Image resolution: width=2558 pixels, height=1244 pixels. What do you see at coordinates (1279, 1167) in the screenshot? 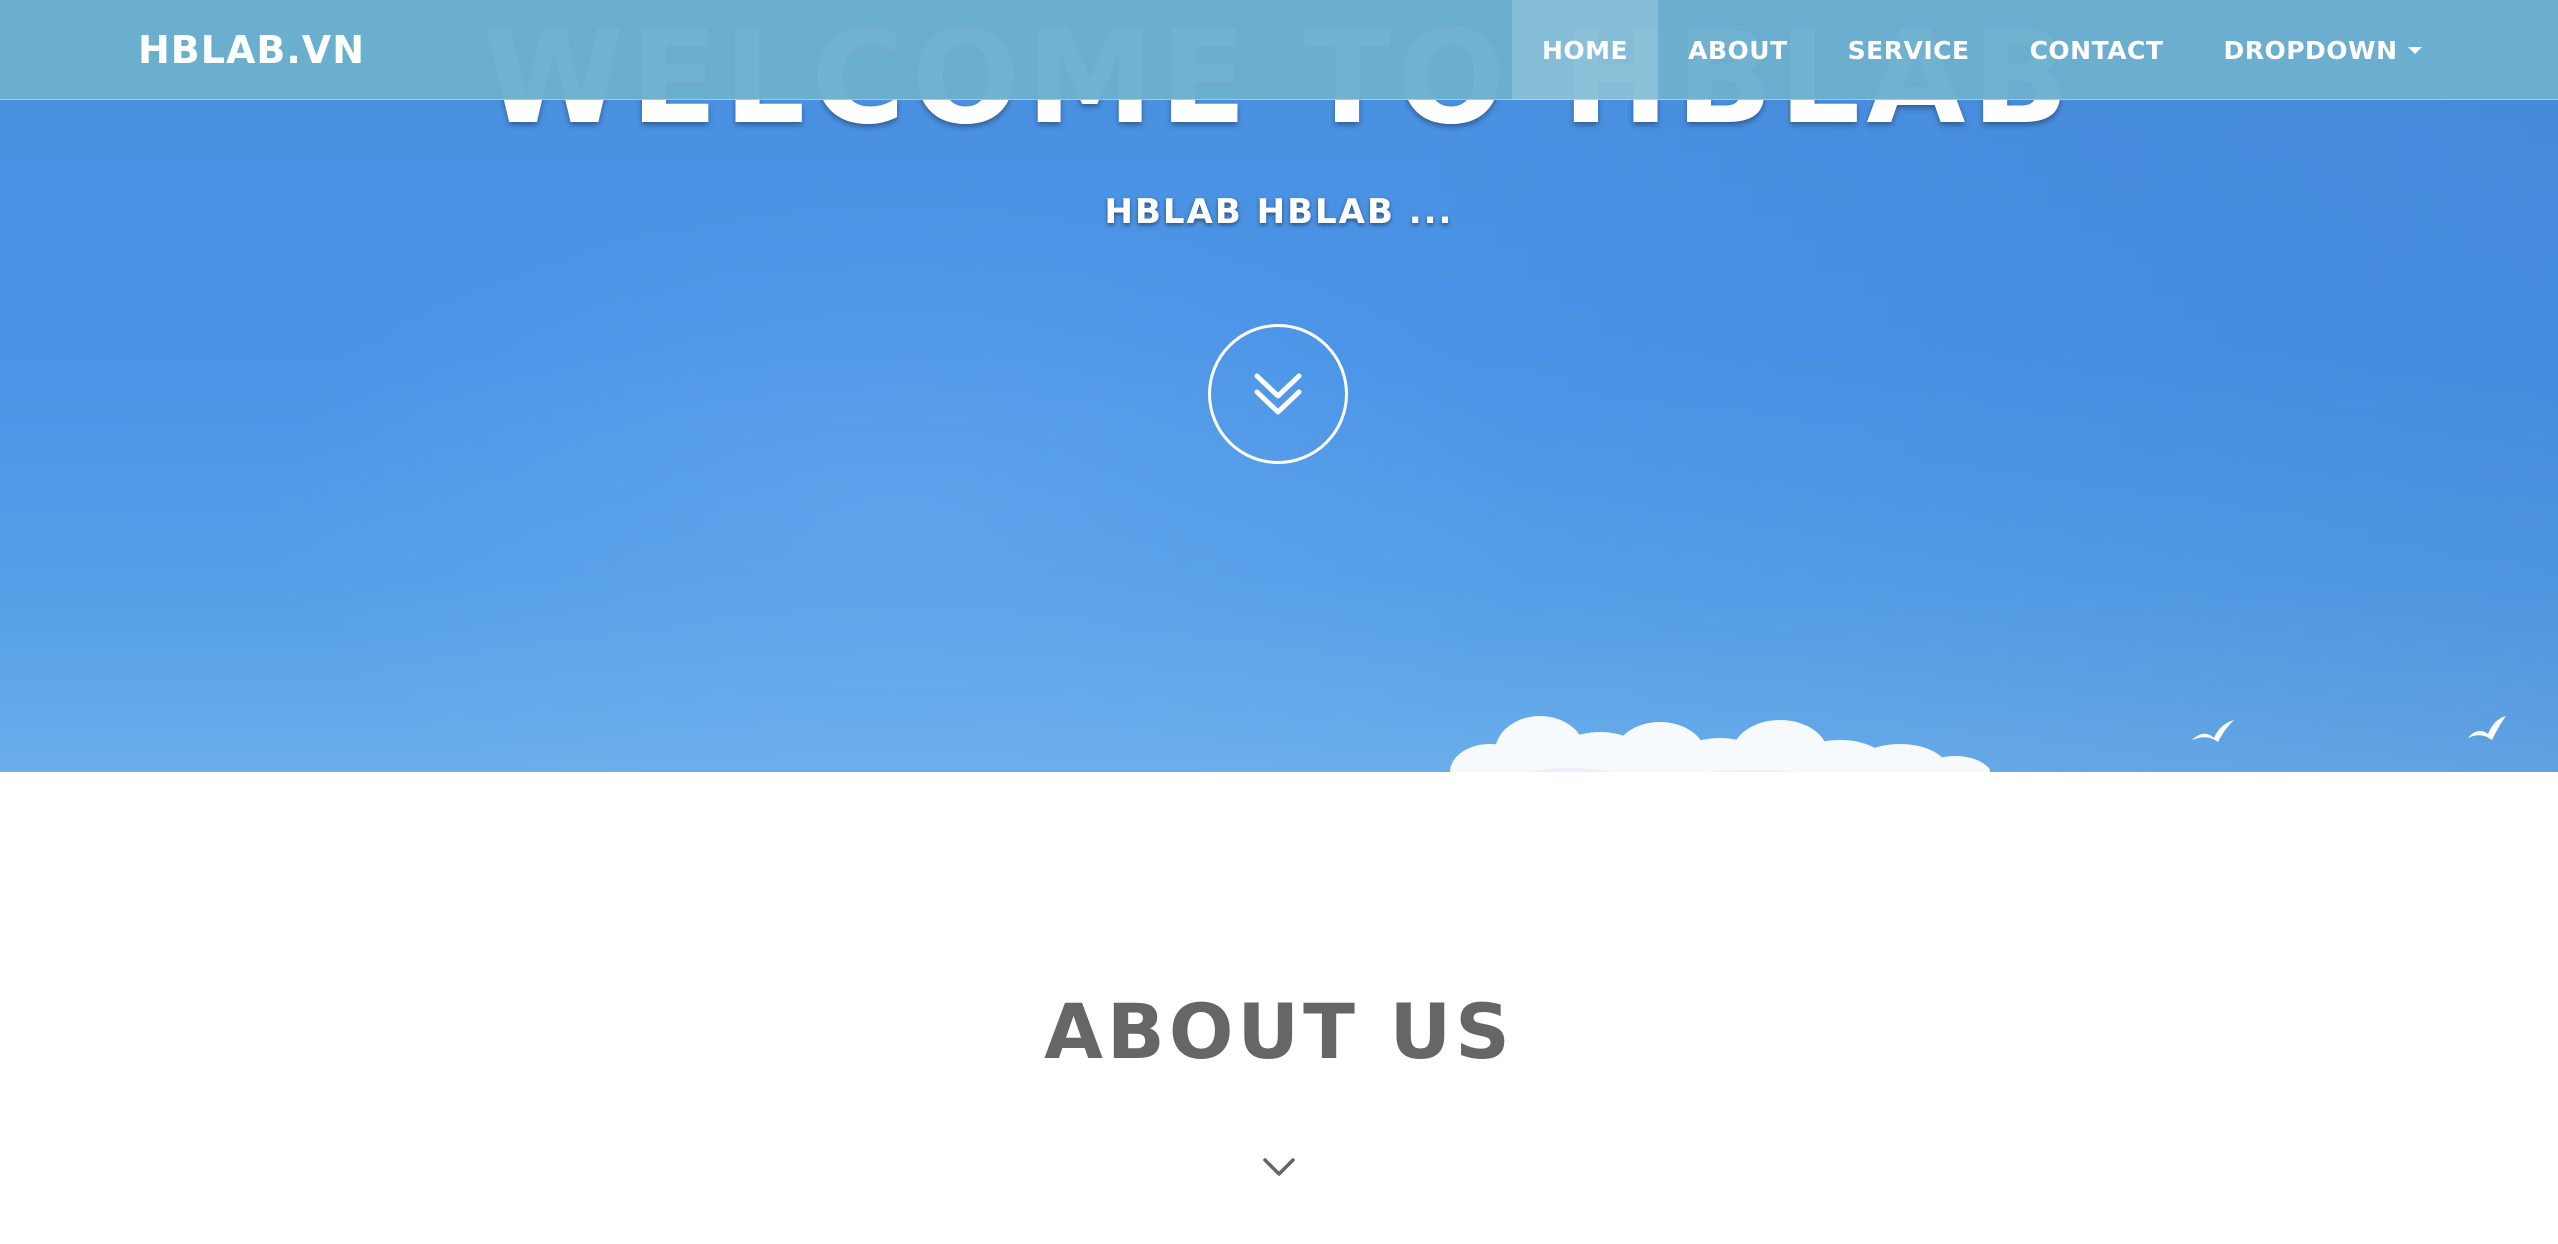
I see `chevron-down-icon` at bounding box center [1279, 1167].